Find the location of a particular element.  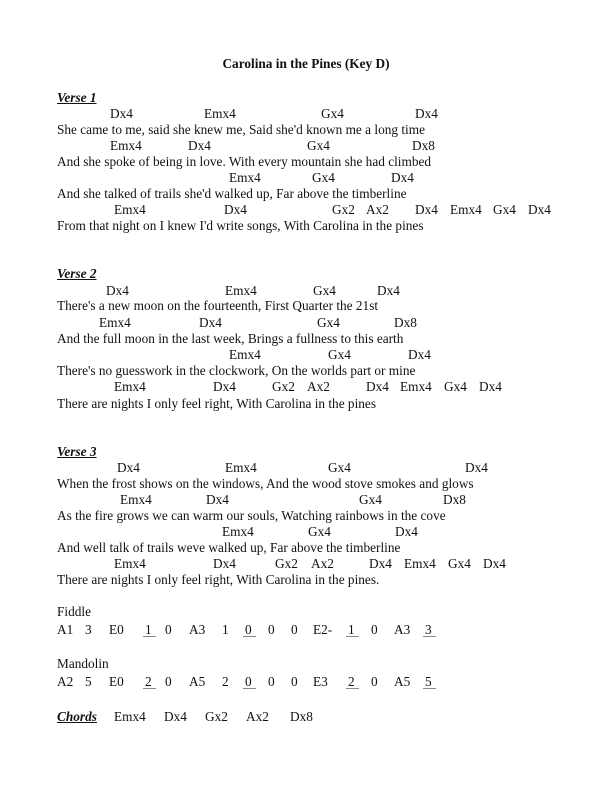

verse-heading: Verse 1 is located at coordinates (77, 97).